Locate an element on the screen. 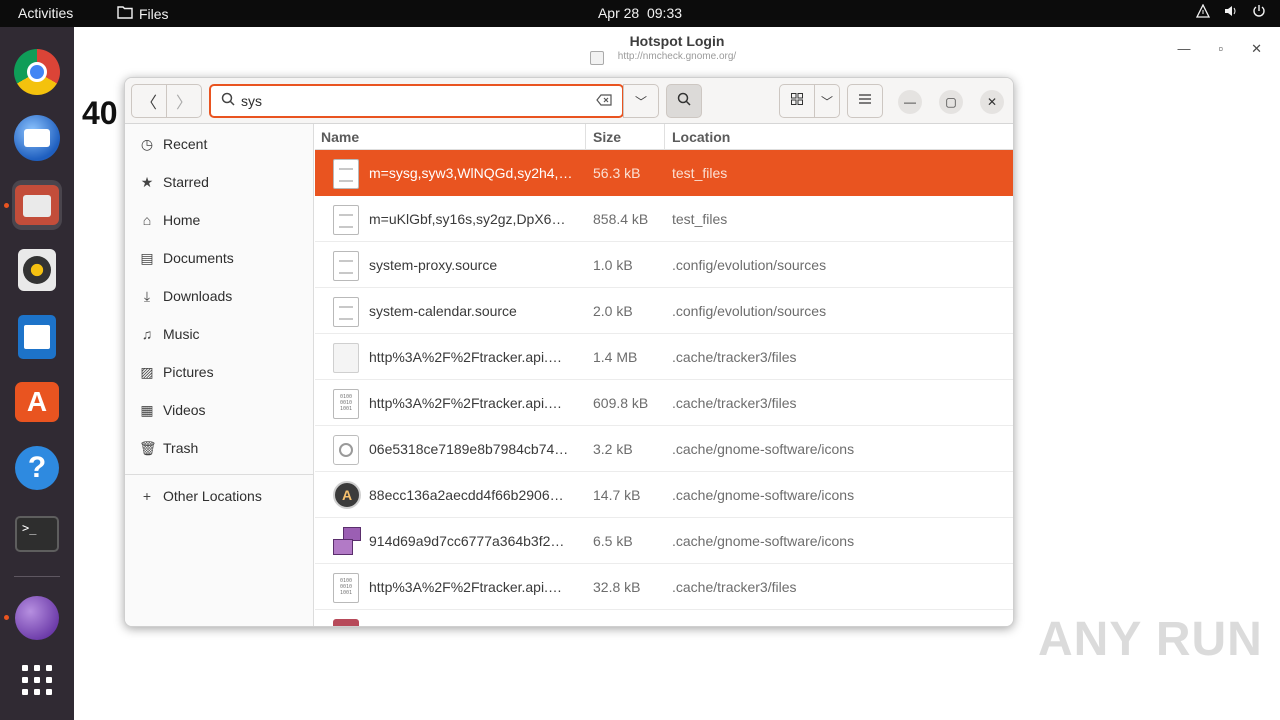 The width and height of the screenshot is (1280, 720). search-toggle-button is located at coordinates (684, 101).